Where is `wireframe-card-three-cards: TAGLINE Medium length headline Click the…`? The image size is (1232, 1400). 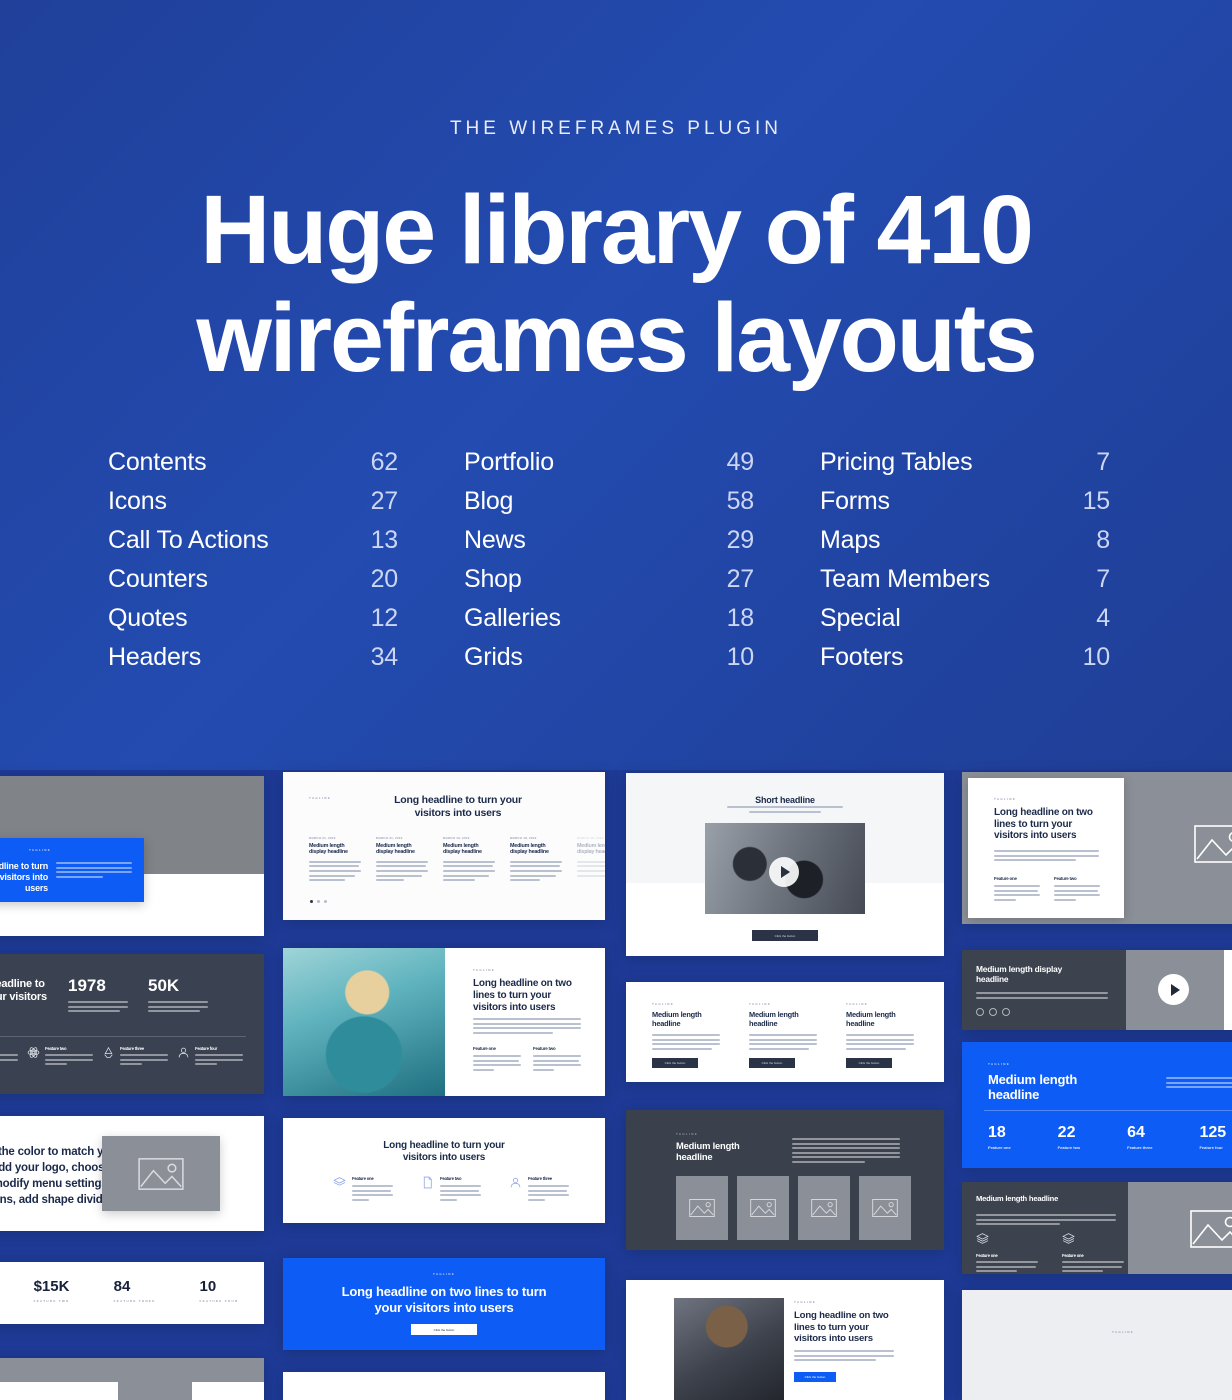
wireframe-card-three-cards: TAGLINE Medium length headline Click the… is located at coordinates (785, 1032).